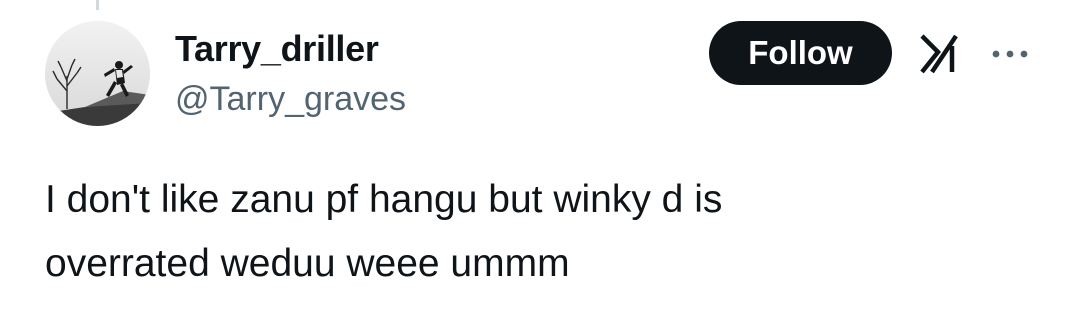 This screenshot has height=326, width=1080. I want to click on avatar-image, so click(97, 73).